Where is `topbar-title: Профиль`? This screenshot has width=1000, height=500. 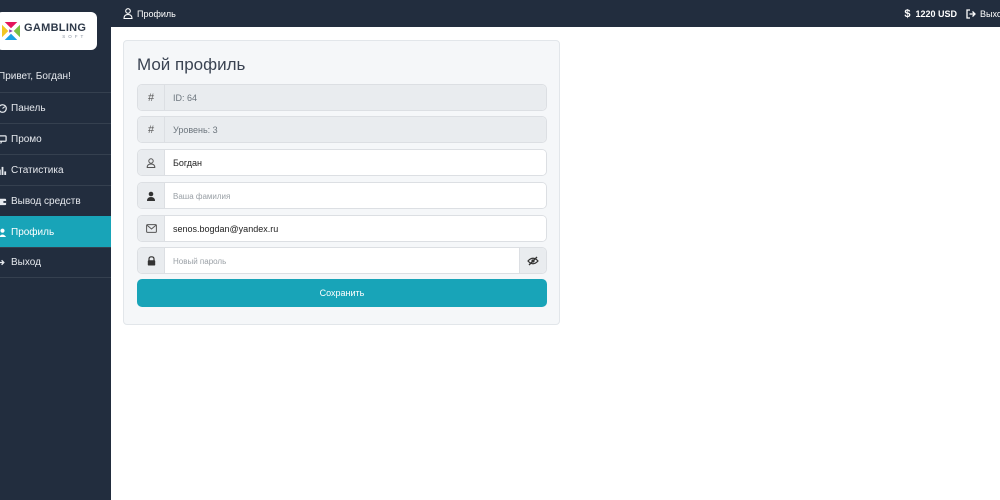 topbar-title: Профиль is located at coordinates (156, 13).